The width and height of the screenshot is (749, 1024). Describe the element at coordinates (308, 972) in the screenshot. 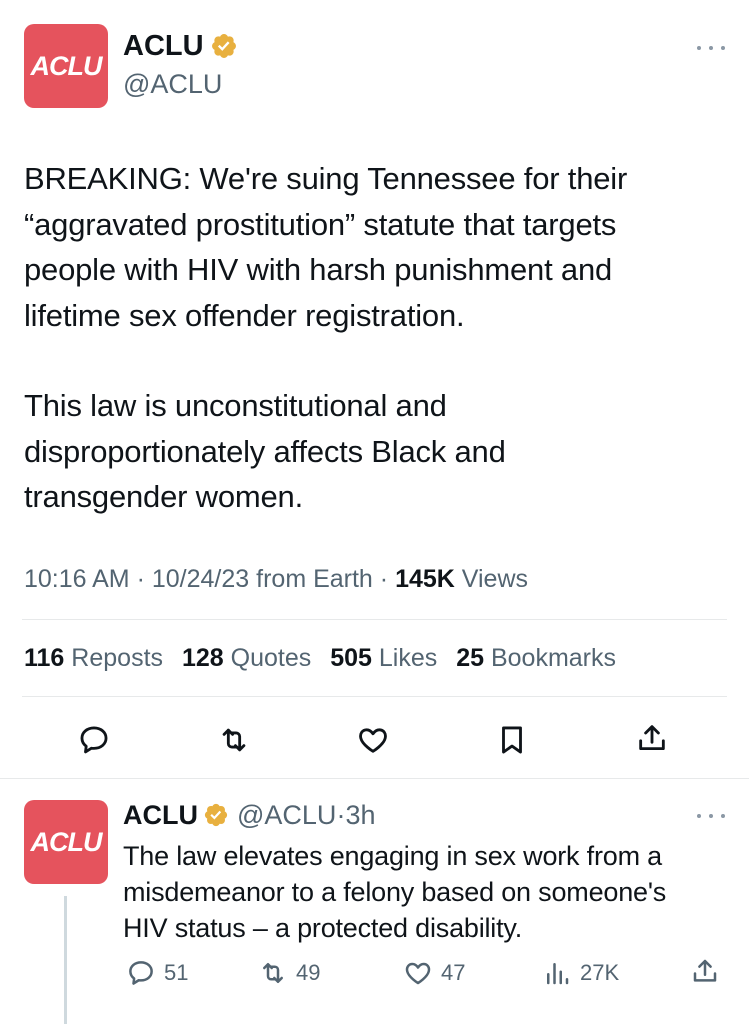

I see `repost-count: 49` at that location.